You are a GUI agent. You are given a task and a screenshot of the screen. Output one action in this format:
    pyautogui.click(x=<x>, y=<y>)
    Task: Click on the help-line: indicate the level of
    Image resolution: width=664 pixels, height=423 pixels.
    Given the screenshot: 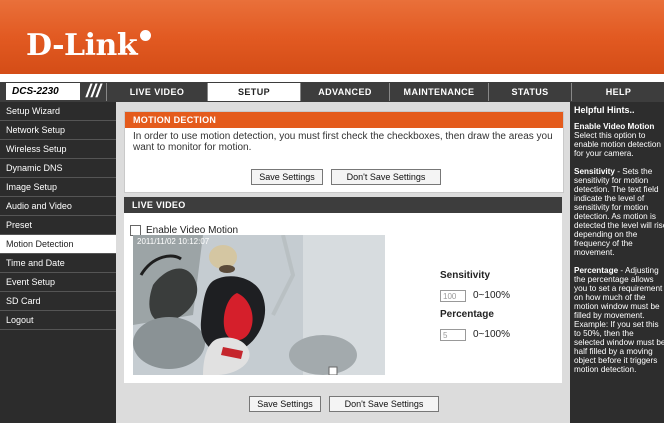 What is the action you would take?
    pyautogui.click(x=609, y=198)
    